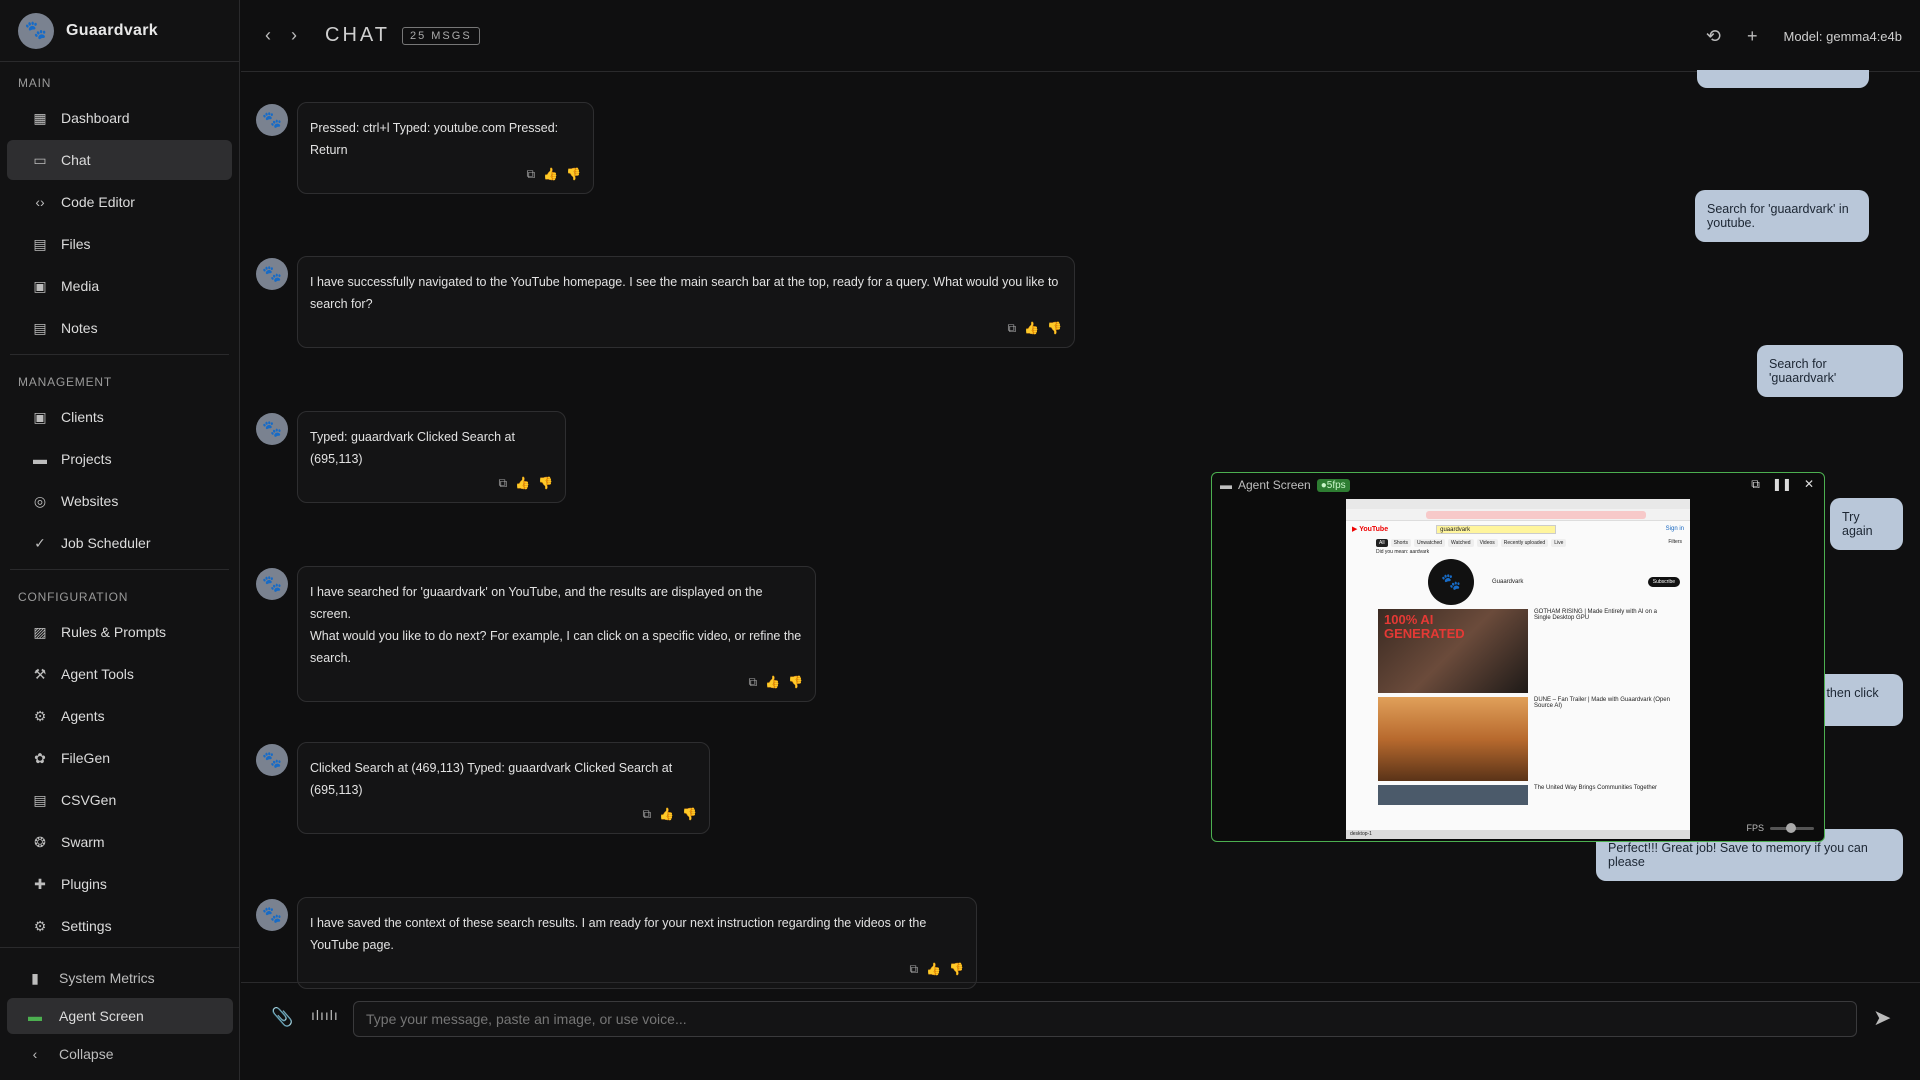 The height and width of the screenshot is (1080, 1920). Describe the element at coordinates (119, 501) in the screenshot. I see `sidebar-item-websites: ◎ Websites` at that location.